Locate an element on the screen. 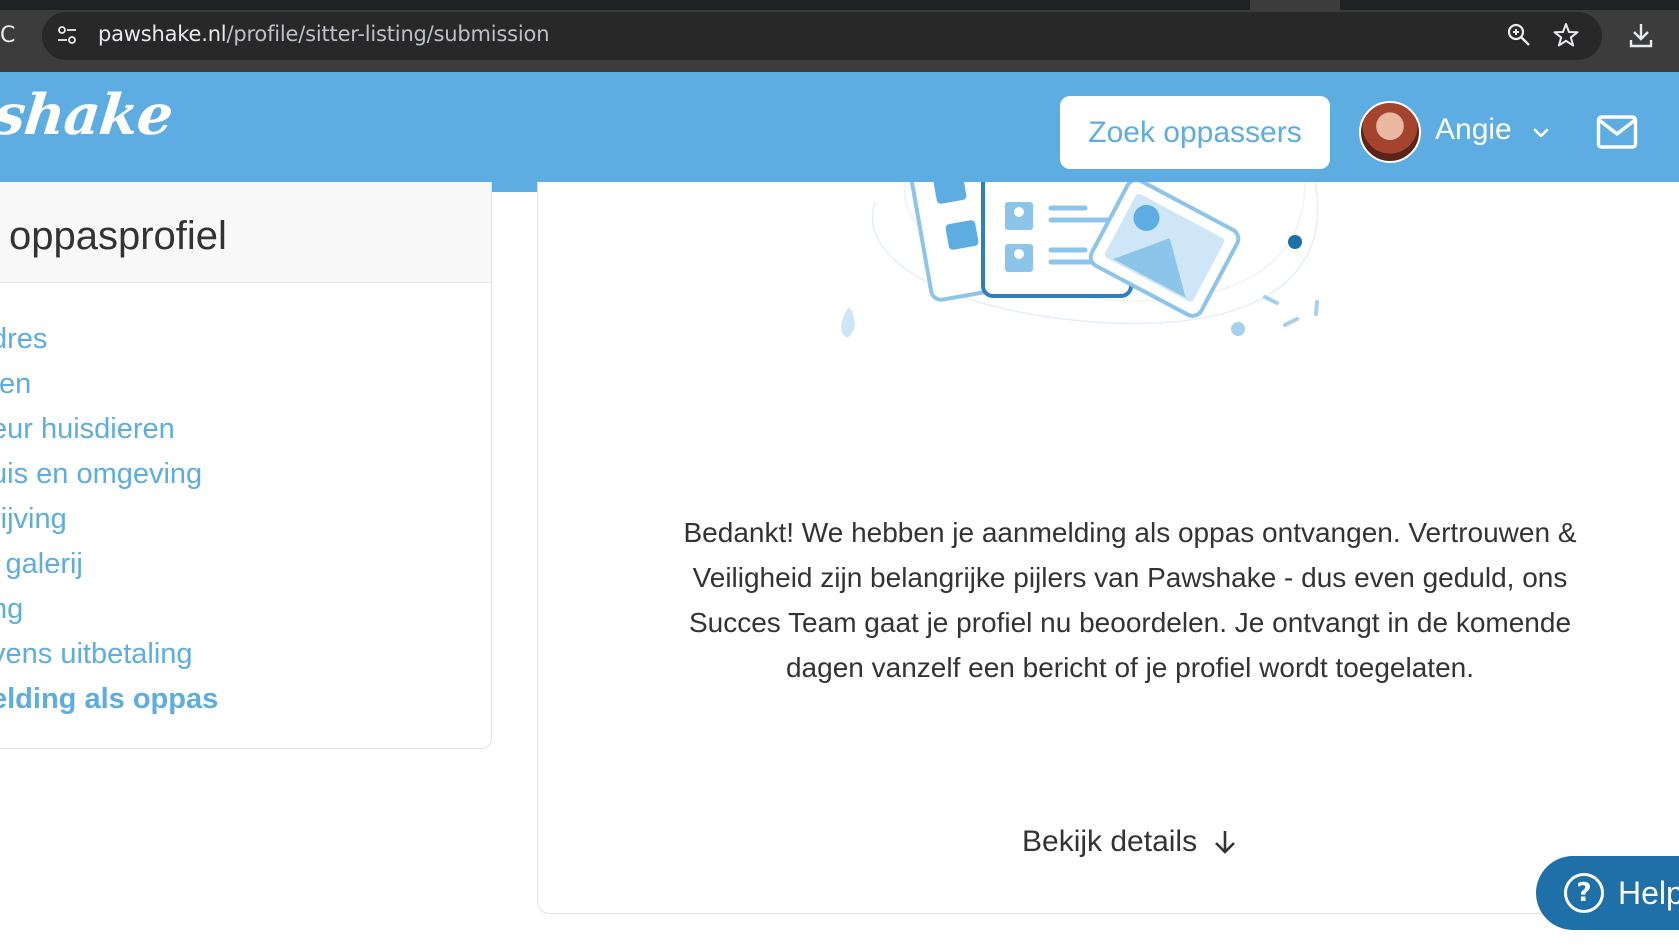  mail-icon is located at coordinates (1617, 132).